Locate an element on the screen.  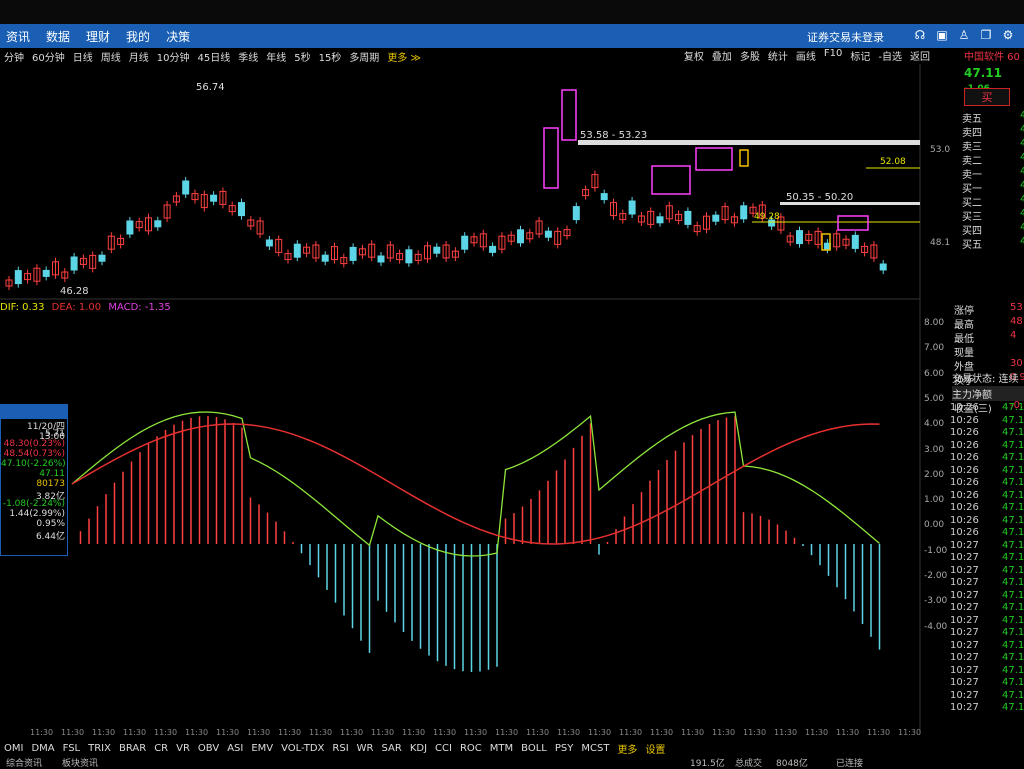
macd-axis-label: -1.00 is located at coordinates (936, 550).